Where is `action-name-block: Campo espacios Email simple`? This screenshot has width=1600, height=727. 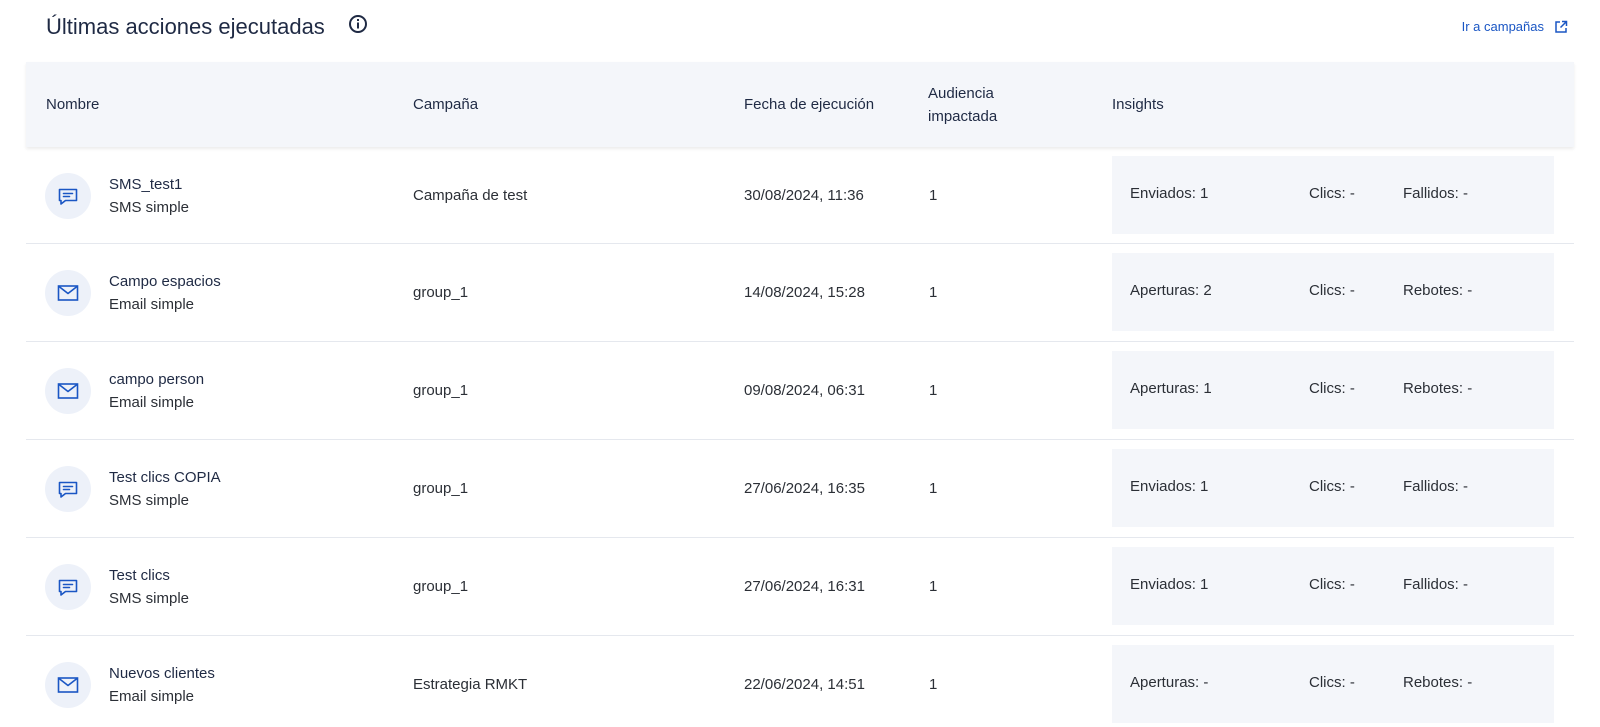 action-name-block: Campo espacios Email simple is located at coordinates (165, 294).